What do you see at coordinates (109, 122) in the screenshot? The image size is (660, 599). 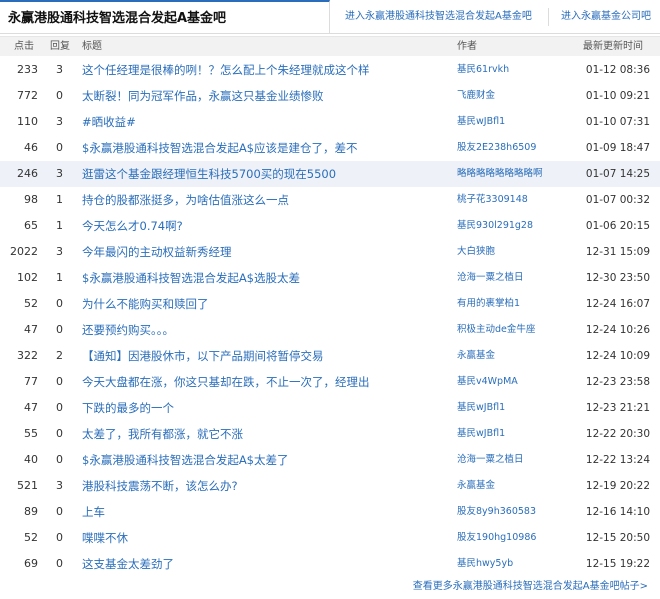 I see `post-title-link: #晒收益#` at bounding box center [109, 122].